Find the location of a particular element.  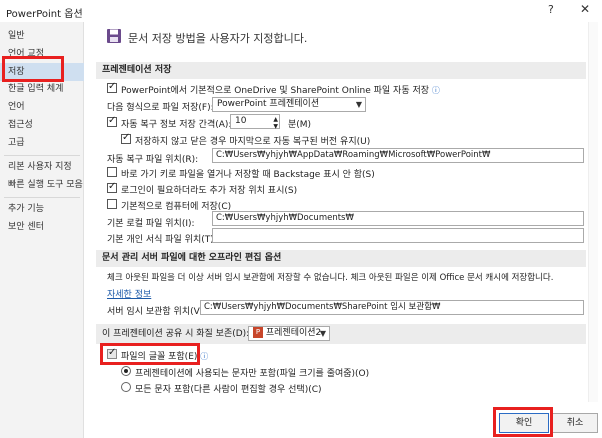

local-location-field: C:₩Users₩yhjyh₩Documents₩ is located at coordinates (398, 218).